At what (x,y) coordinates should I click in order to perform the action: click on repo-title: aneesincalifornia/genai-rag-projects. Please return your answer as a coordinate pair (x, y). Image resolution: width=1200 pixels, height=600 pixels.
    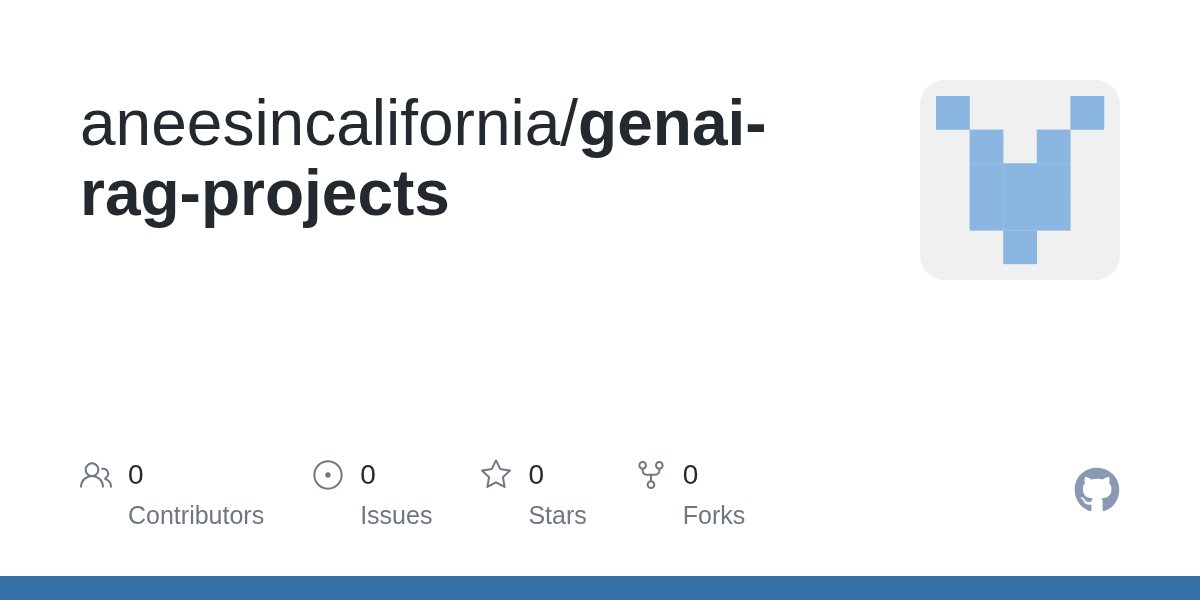
    Looking at the image, I should click on (424, 158).